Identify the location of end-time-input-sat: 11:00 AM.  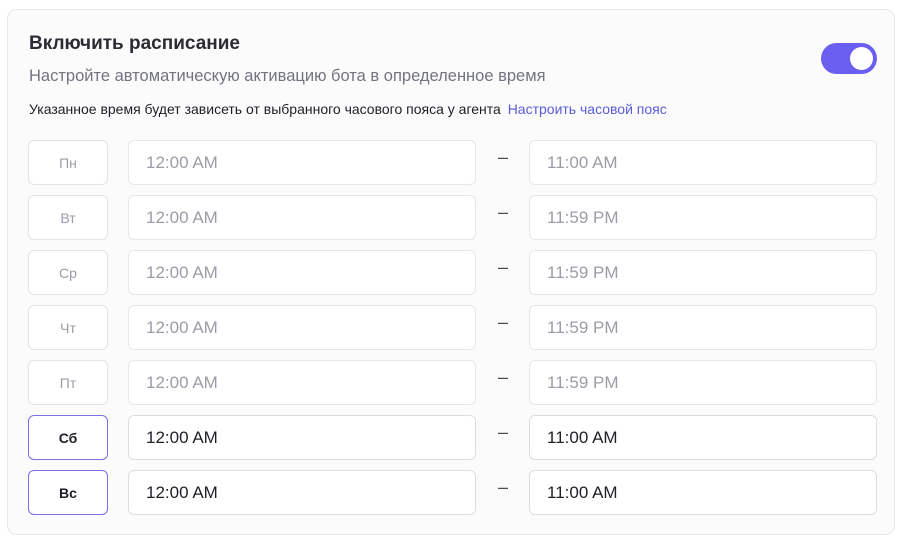
(703, 437).